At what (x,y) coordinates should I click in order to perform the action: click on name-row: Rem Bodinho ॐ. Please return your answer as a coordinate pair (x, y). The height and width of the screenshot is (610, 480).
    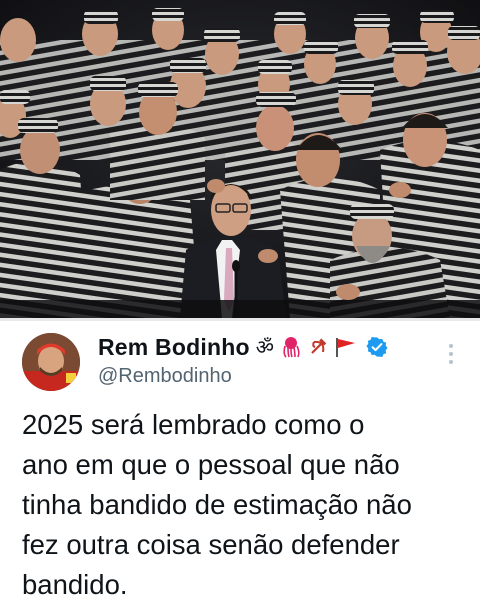
    Looking at the image, I should click on (243, 347).